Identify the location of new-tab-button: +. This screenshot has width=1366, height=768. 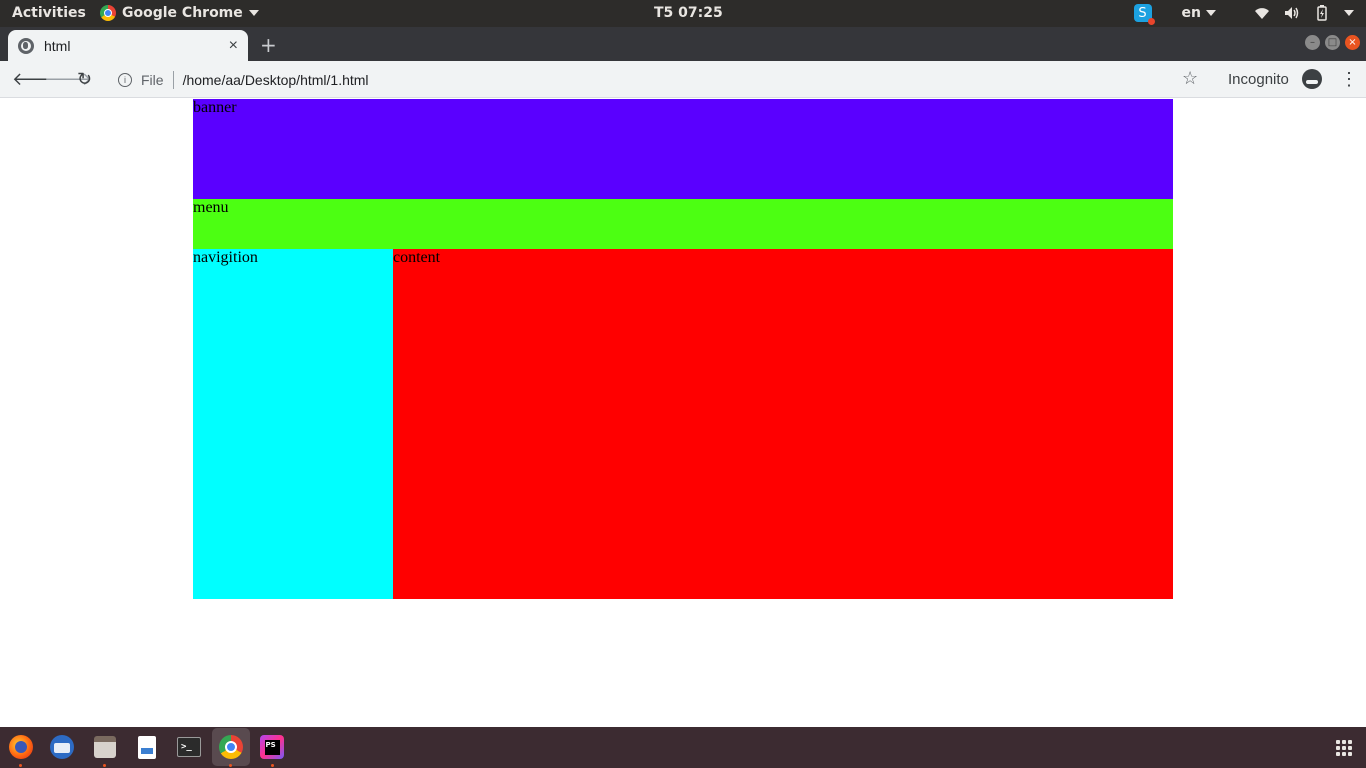
(268, 45).